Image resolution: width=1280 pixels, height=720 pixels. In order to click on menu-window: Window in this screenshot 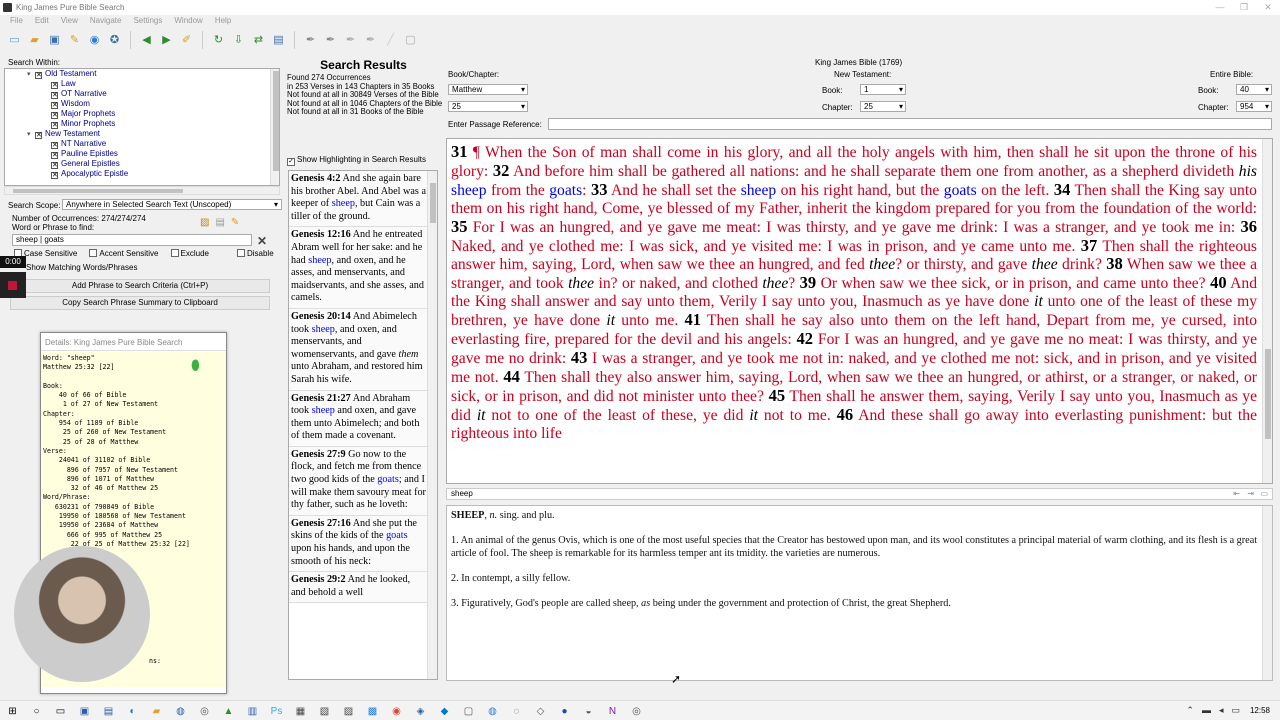, I will do `click(188, 21)`.